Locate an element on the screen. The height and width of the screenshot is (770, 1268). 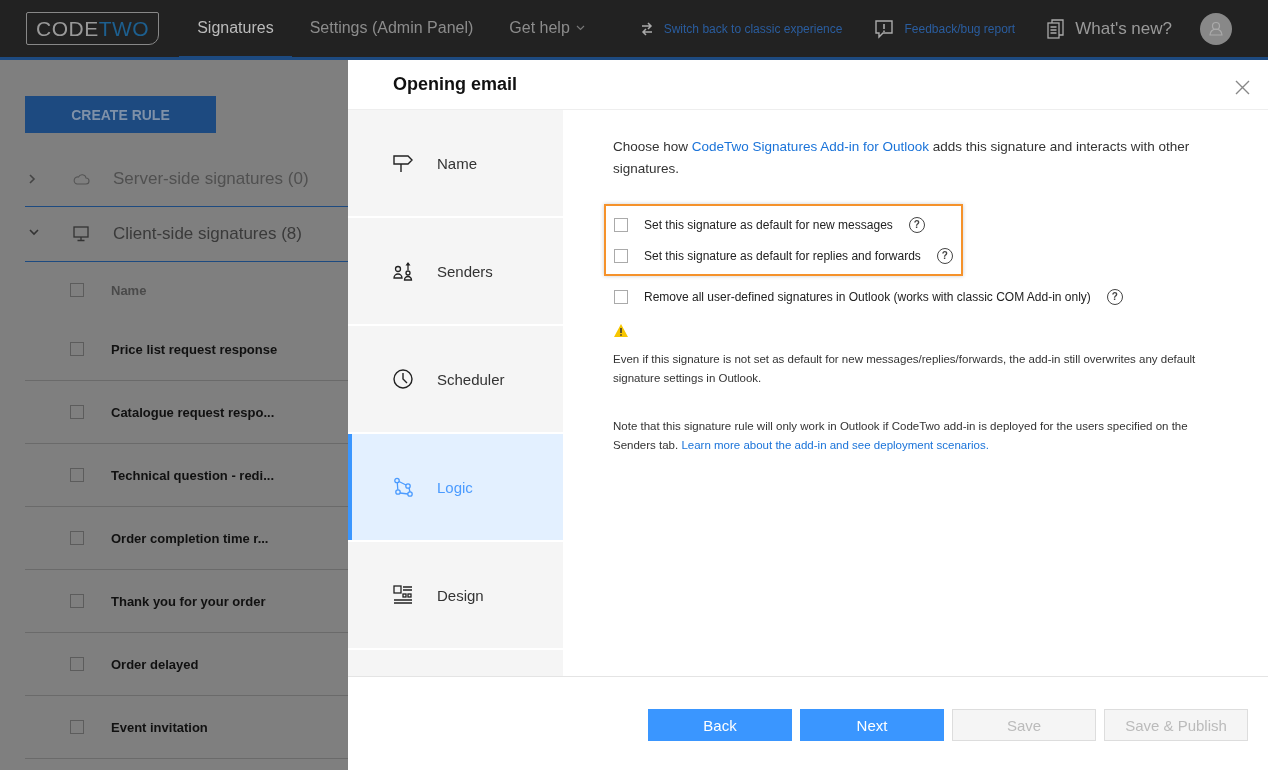
intro-text: Choose how CodeTwo Signatures Add-in for Outlook adds this signature and interacts with other signatures. is located at coordinates (902, 158).